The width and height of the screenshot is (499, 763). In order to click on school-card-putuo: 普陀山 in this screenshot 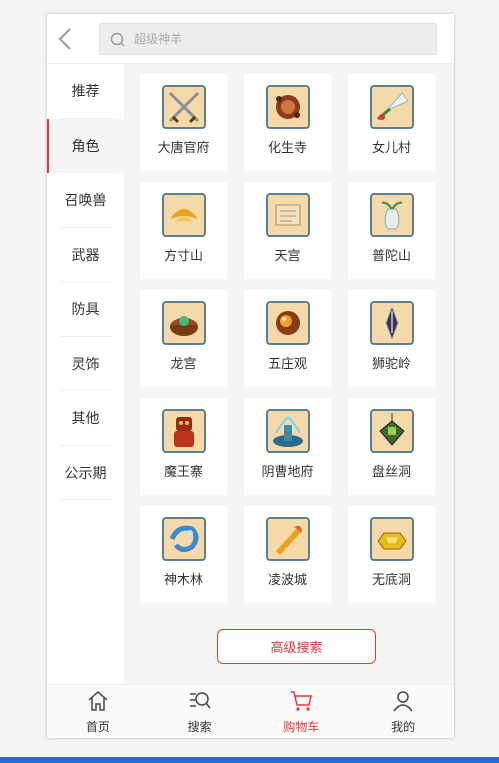, I will do `click(391, 230)`.